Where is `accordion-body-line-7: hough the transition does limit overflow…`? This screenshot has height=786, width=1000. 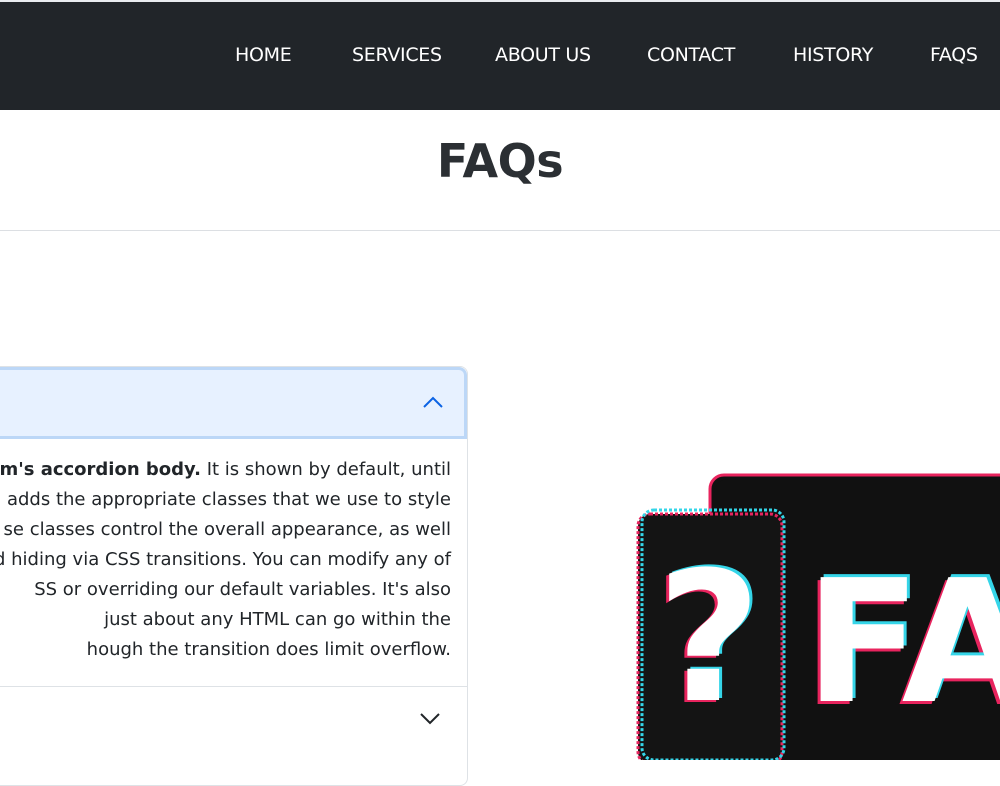
accordion-body-line-7: hough the transition does limit overflow… is located at coordinates (268, 649).